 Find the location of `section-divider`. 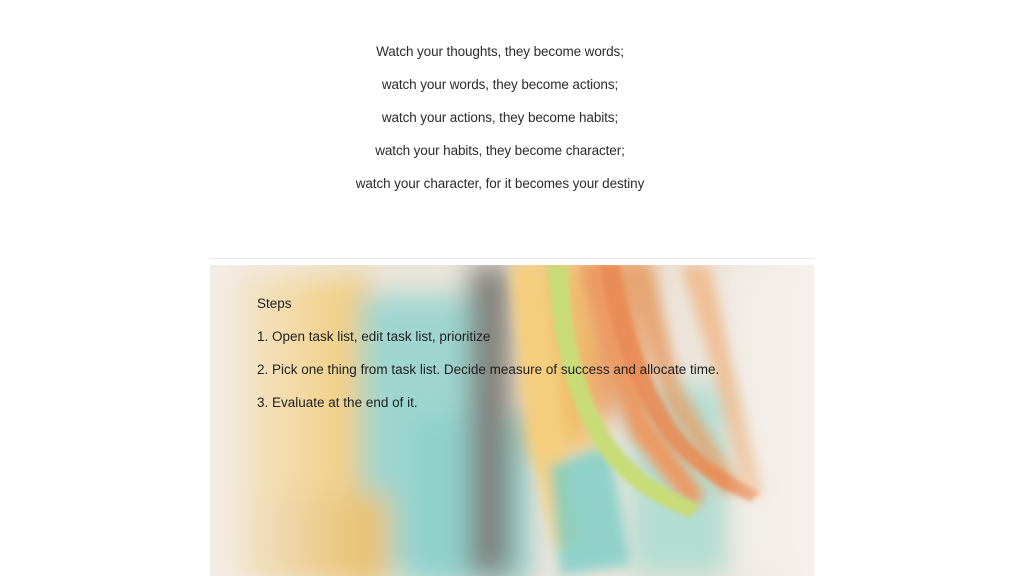

section-divider is located at coordinates (512, 258).